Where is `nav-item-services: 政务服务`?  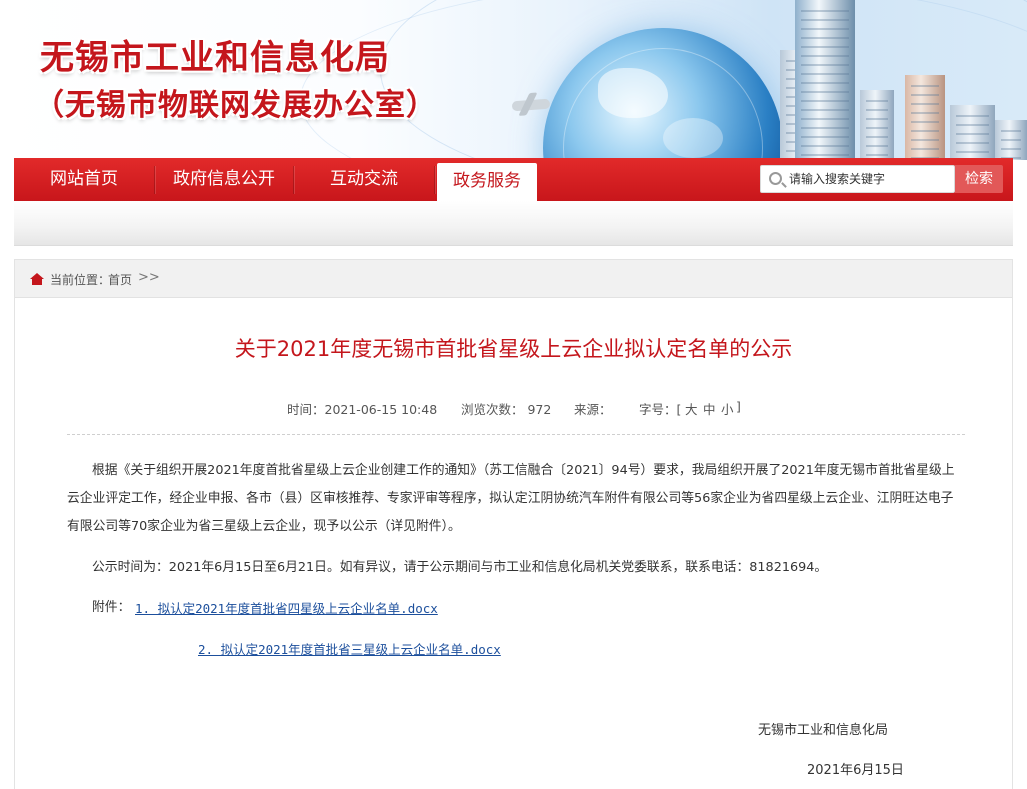 nav-item-services: 政务服务 is located at coordinates (487, 182).